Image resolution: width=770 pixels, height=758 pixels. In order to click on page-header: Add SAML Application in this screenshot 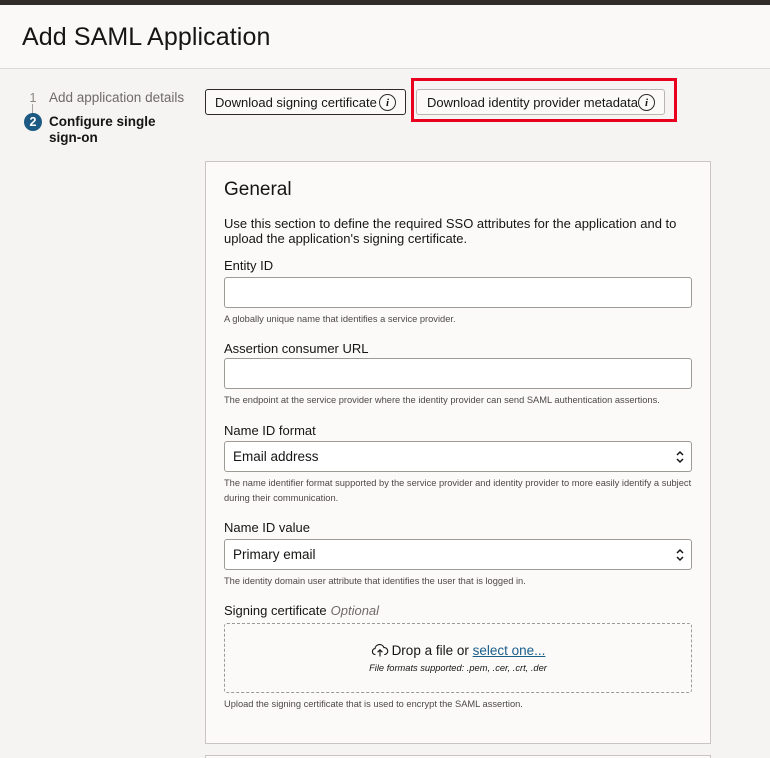, I will do `click(385, 37)`.